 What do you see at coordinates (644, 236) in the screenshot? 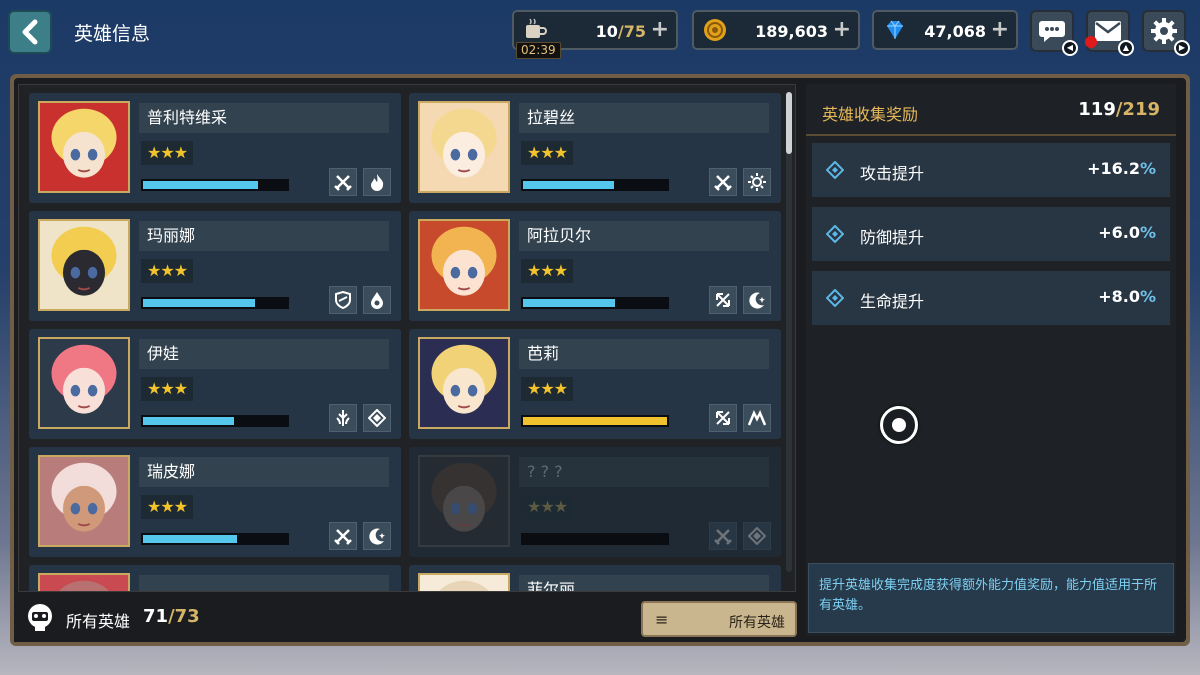
I see `hero-name: 阿拉贝尔` at bounding box center [644, 236].